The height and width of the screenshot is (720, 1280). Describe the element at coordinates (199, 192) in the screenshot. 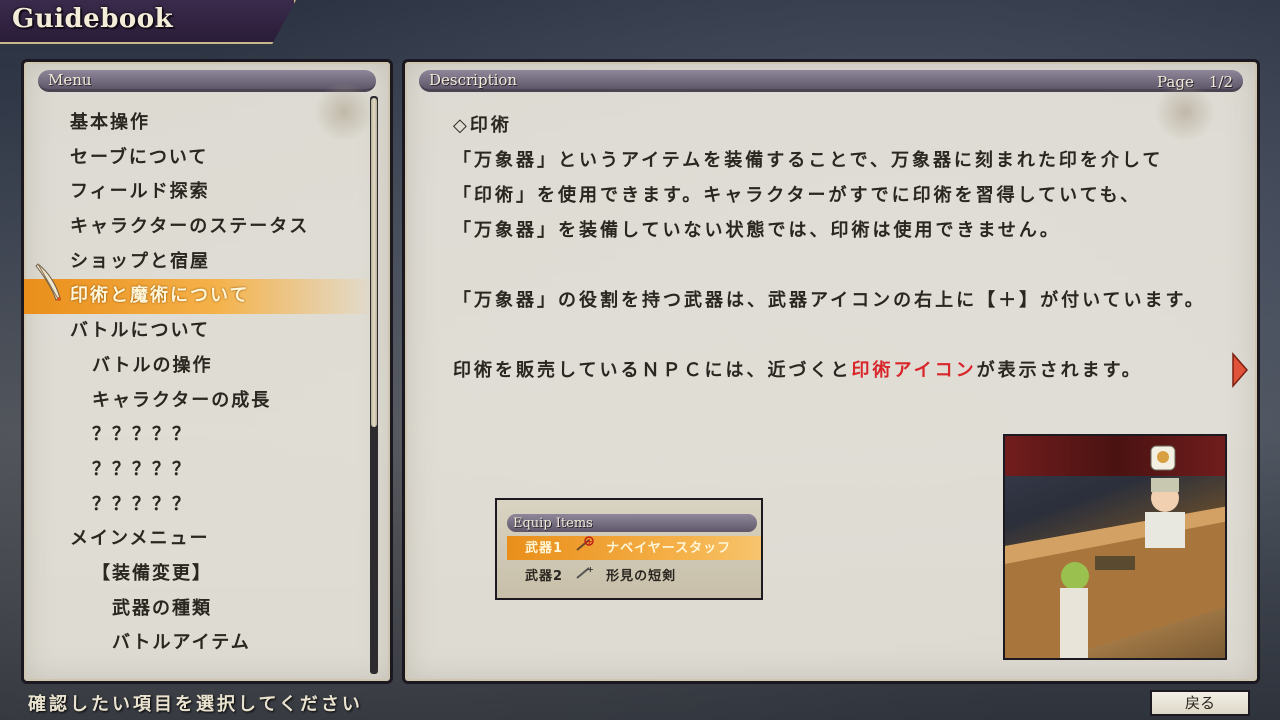

I see `menu-item: フィールド探索` at that location.